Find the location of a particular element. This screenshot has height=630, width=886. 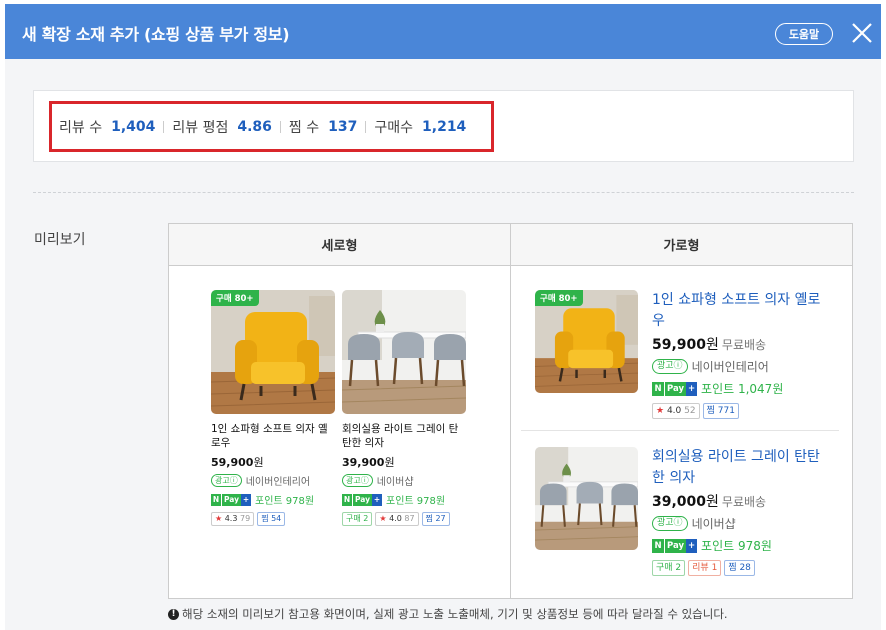

zzim-tag: 찜 28 is located at coordinates (739, 568).